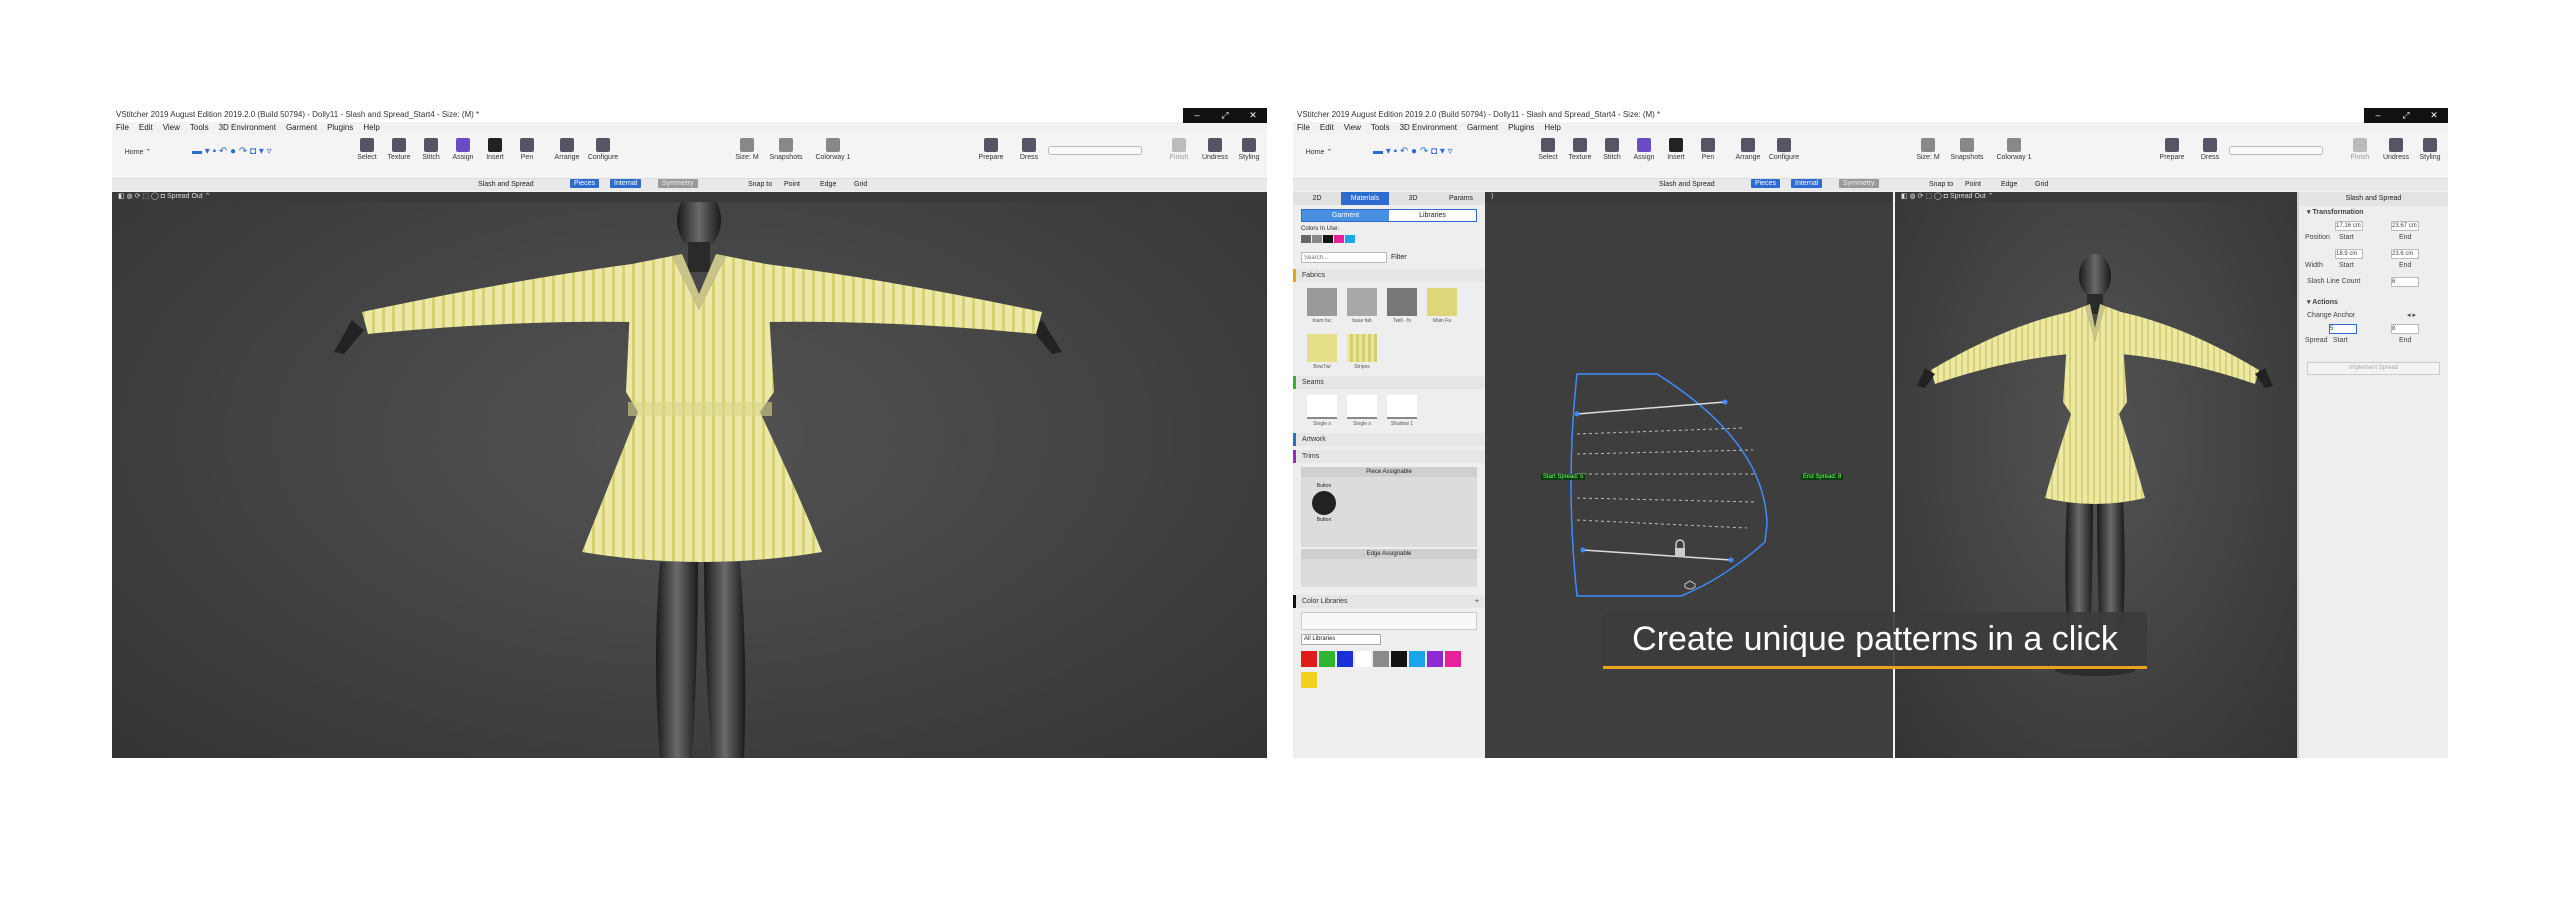 This screenshot has width=2560, height=900. I want to click on tab-garment: Garment, so click(1345, 215).